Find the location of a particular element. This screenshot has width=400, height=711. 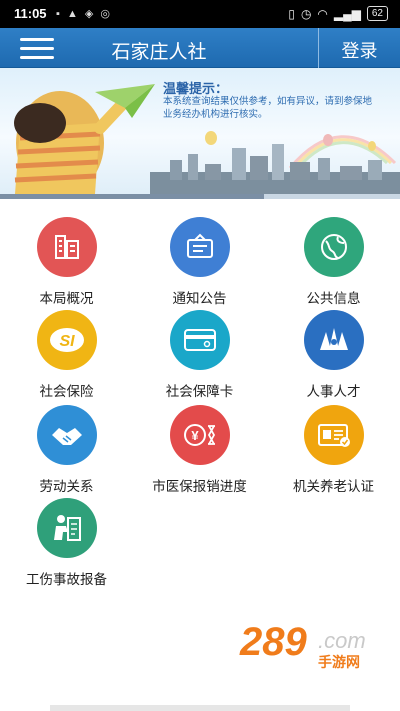

system-icons: ▯ ◷ ◠ ▂▄▆ 62 is located at coordinates (338, 13).